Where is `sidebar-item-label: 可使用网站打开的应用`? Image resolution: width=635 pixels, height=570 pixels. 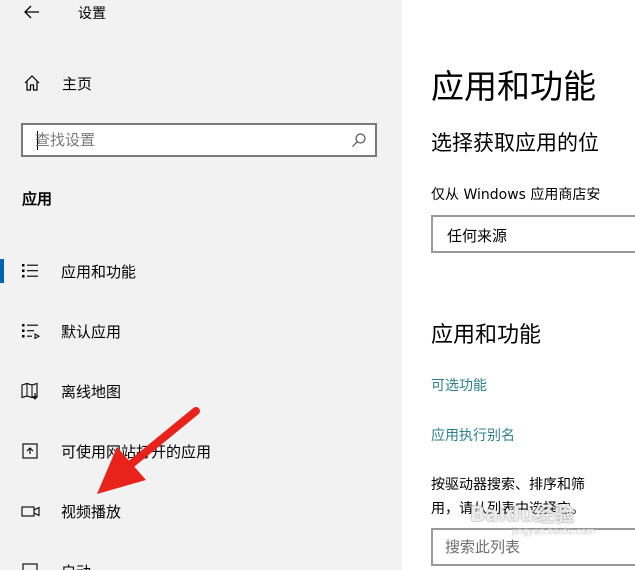
sidebar-item-label: 可使用网站打开的应用 is located at coordinates (136, 452).